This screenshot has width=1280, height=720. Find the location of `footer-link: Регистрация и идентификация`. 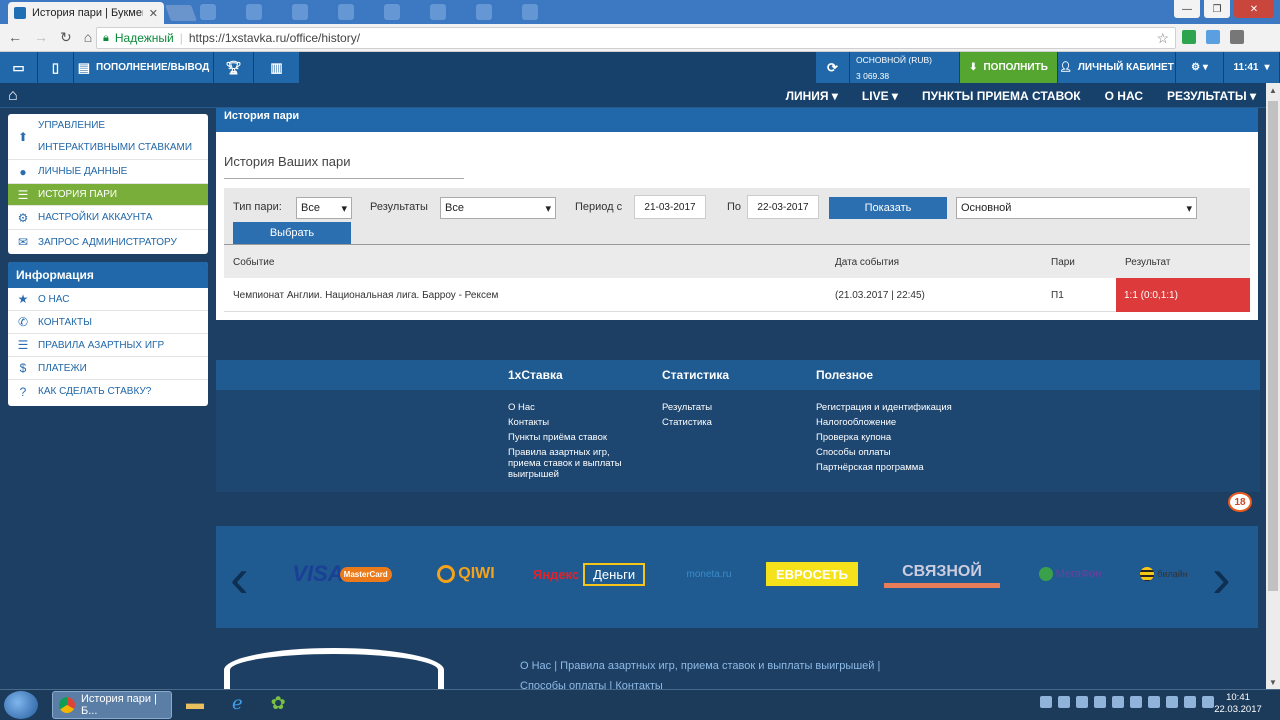

footer-link: Регистрация и идентификация is located at coordinates (896, 407).